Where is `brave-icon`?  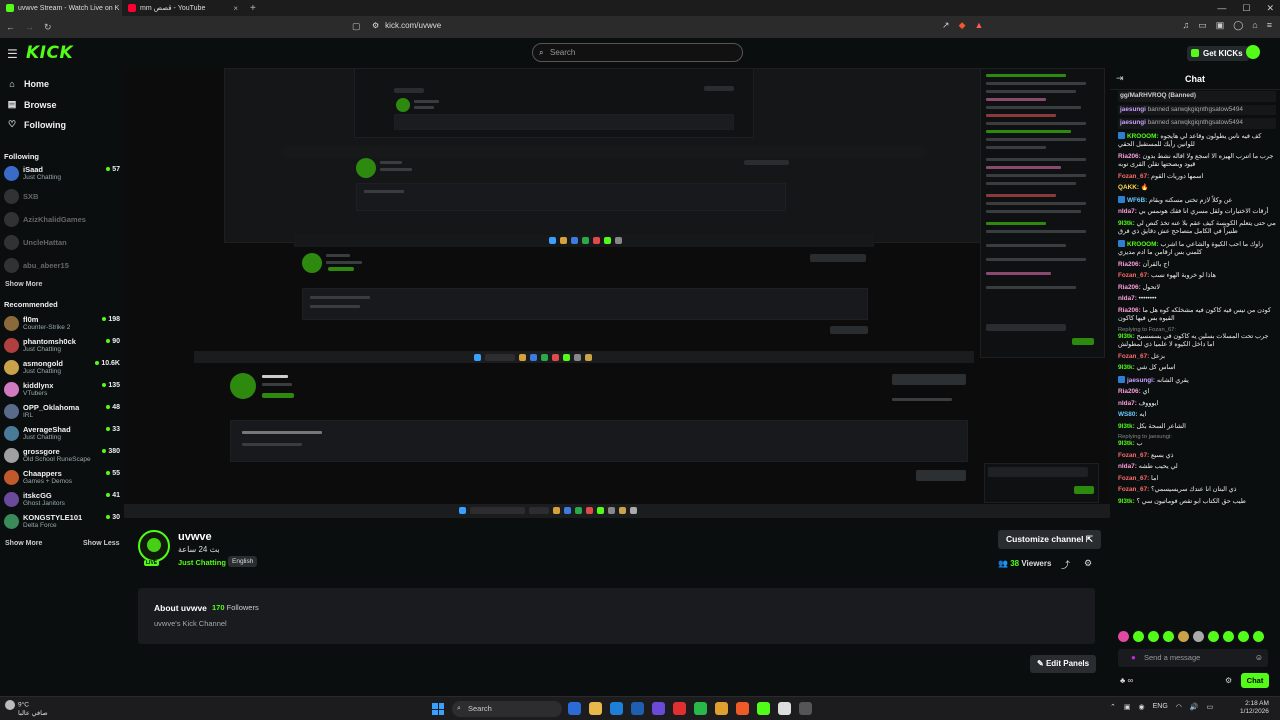
brave-icon is located at coordinates (742, 708).